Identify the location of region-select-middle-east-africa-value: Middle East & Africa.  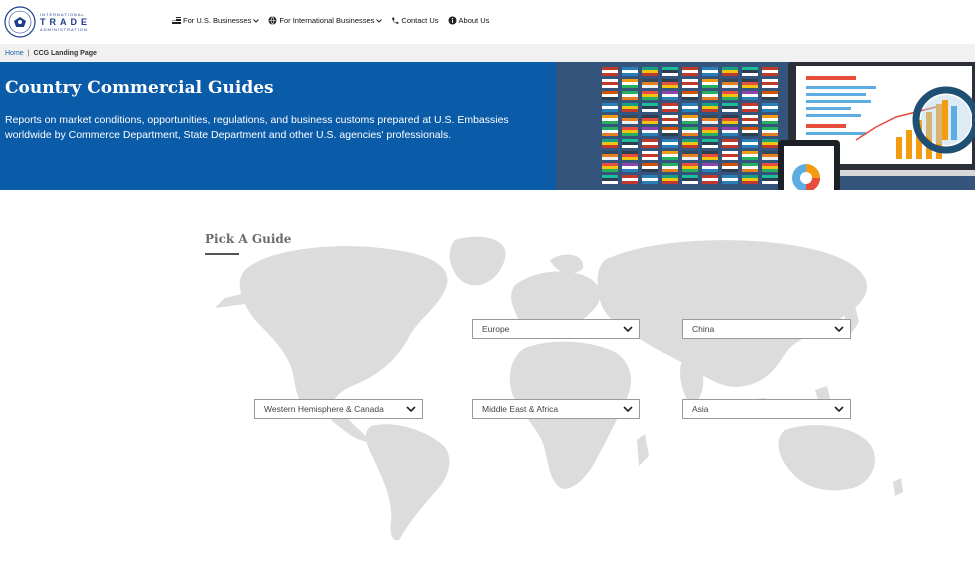
(520, 409).